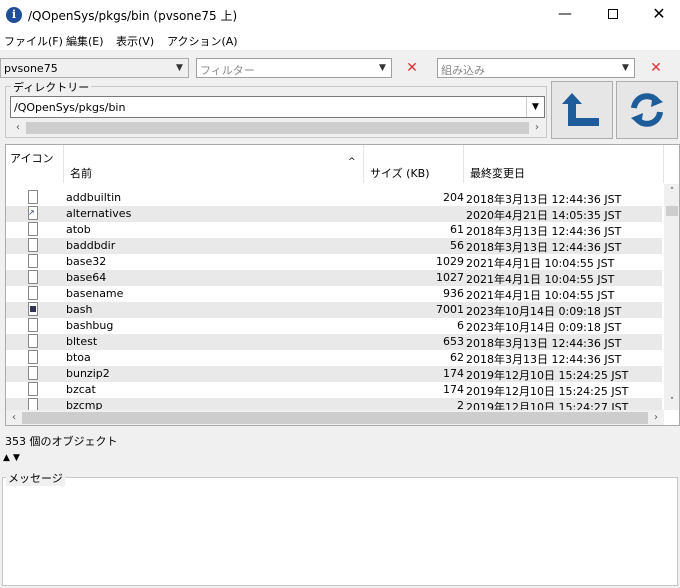 The width and height of the screenshot is (680, 588). What do you see at coordinates (94, 68) in the screenshot?
I see `system-select: pvsone75 ▼` at bounding box center [94, 68].